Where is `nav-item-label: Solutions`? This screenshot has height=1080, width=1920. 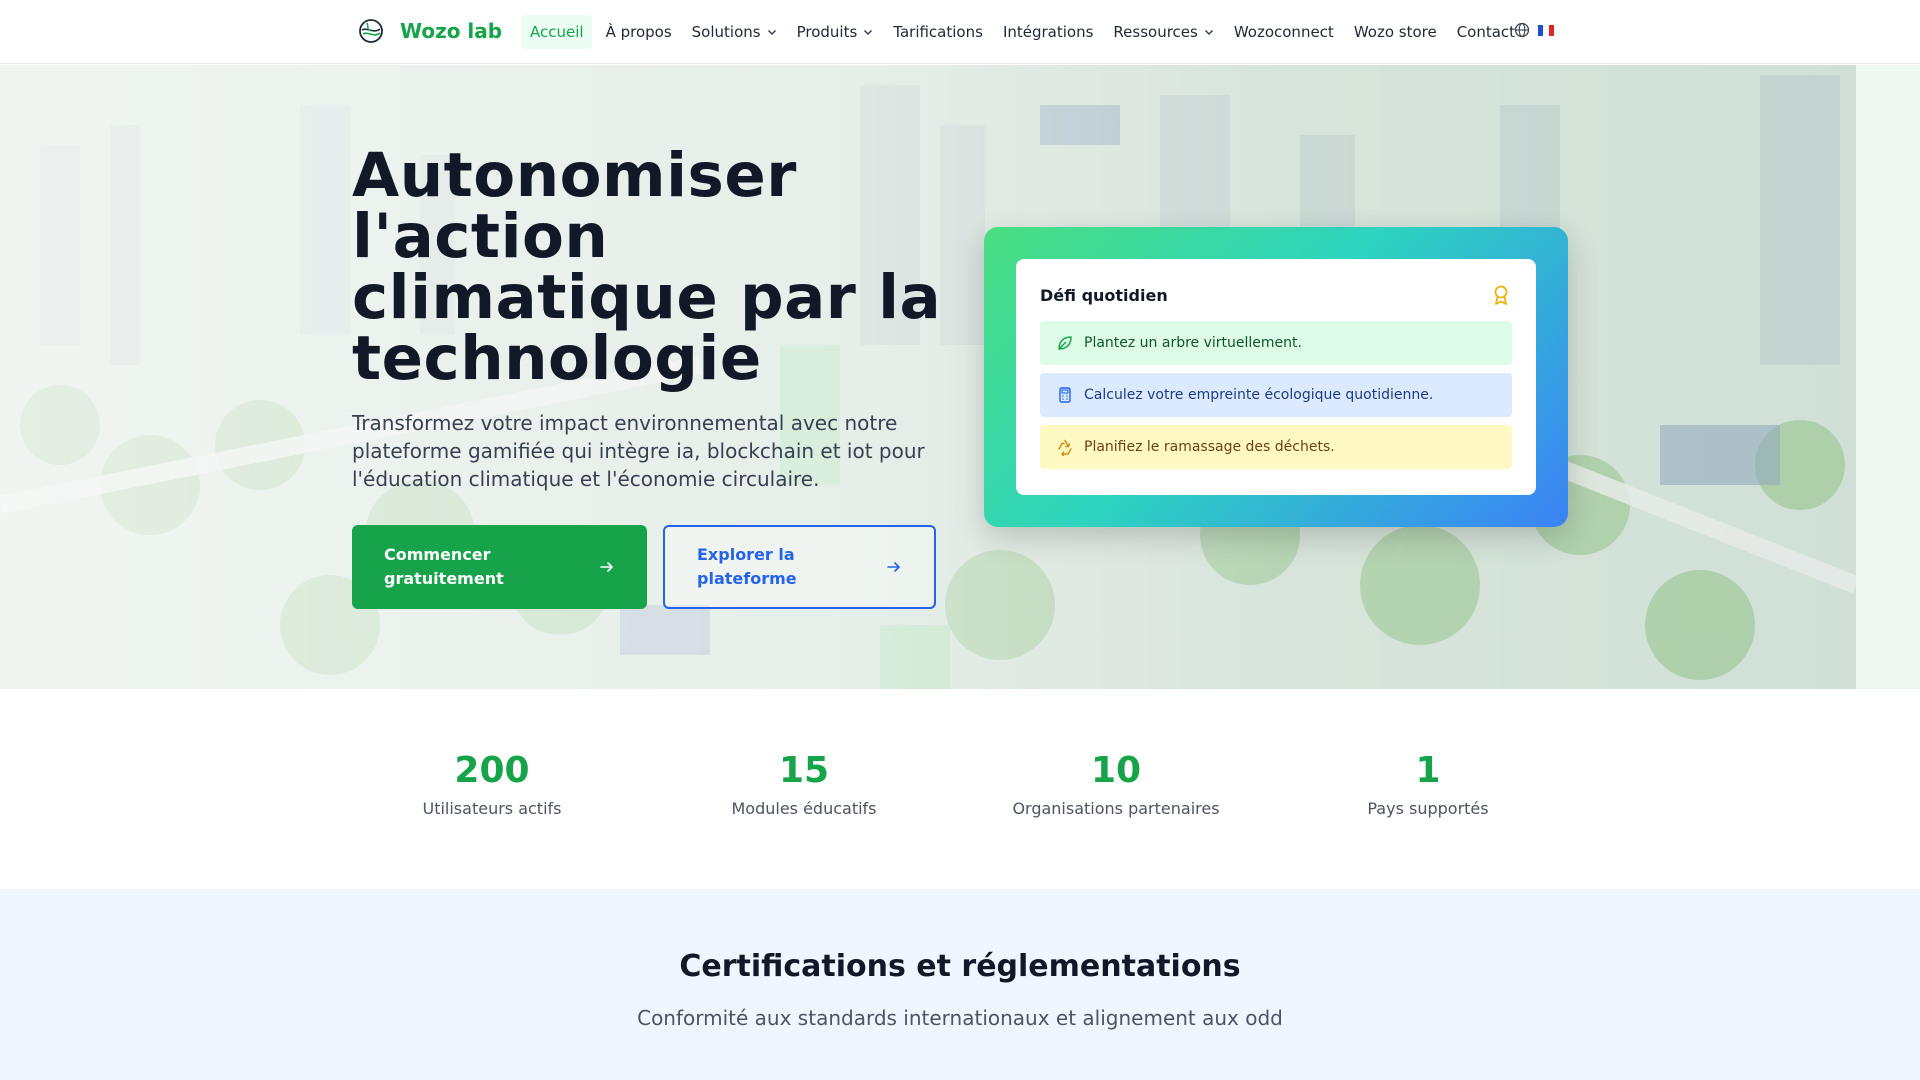
nav-item-label: Solutions is located at coordinates (726, 32).